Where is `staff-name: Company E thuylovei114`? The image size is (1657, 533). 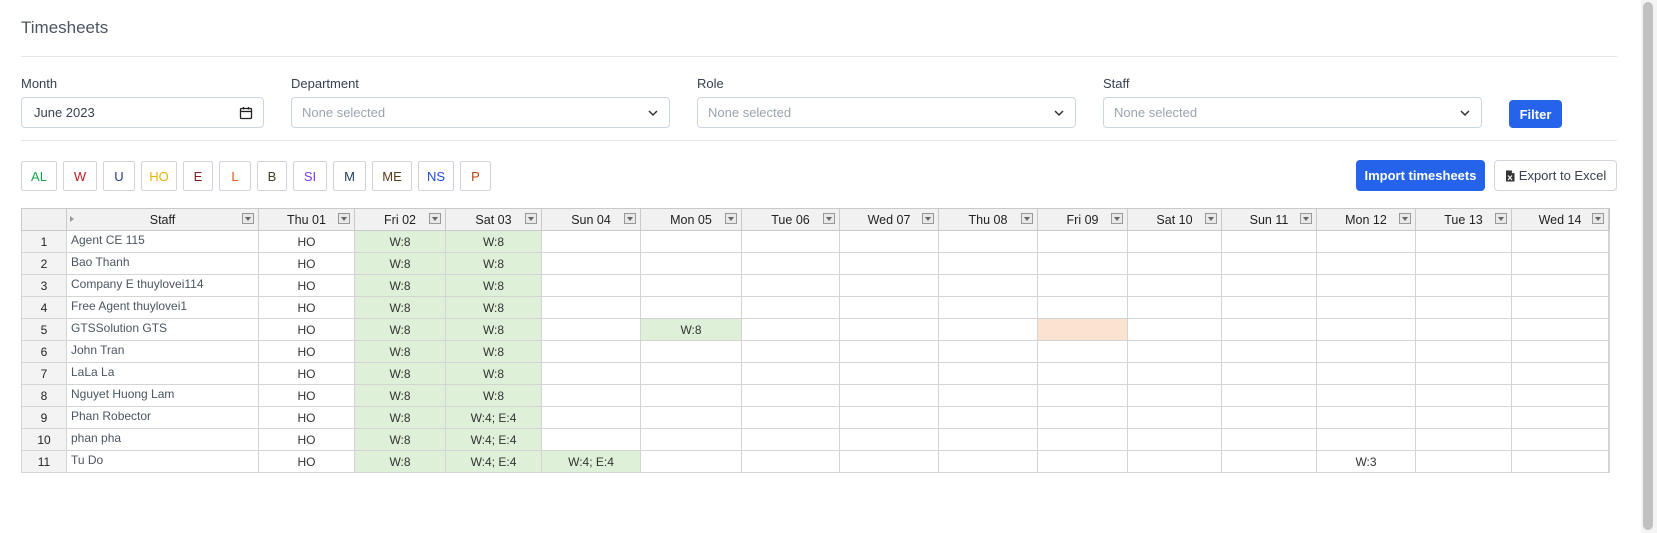 staff-name: Company E thuylovei114 is located at coordinates (162, 285).